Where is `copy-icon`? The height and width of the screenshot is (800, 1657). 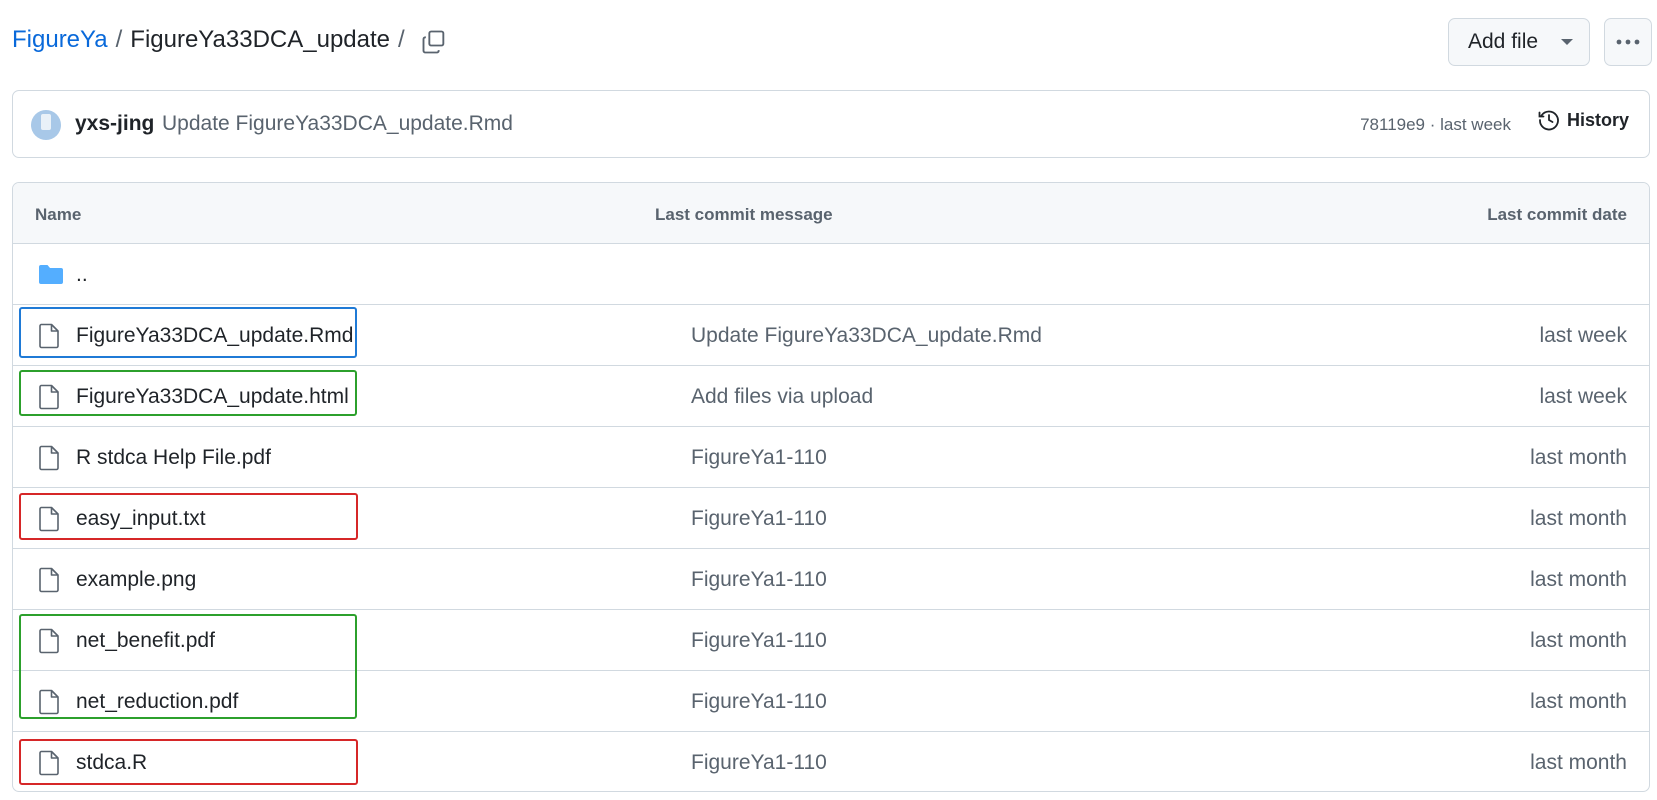
copy-icon is located at coordinates (434, 42).